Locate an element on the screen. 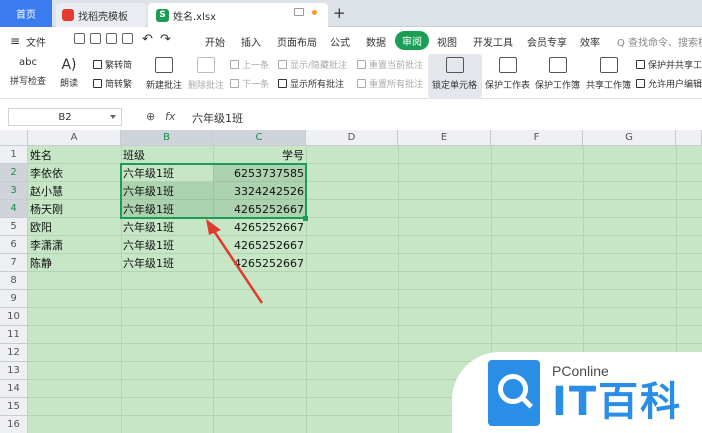 The height and width of the screenshot is (433, 702). watermark-brand: PConline is located at coordinates (580, 371).